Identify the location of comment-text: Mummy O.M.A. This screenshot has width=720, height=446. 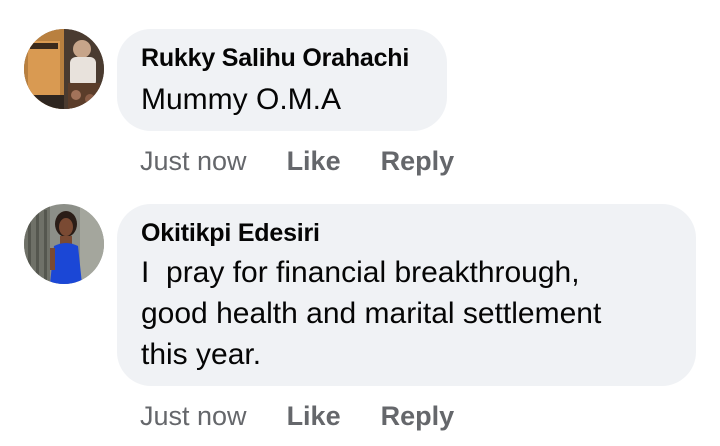
(241, 99).